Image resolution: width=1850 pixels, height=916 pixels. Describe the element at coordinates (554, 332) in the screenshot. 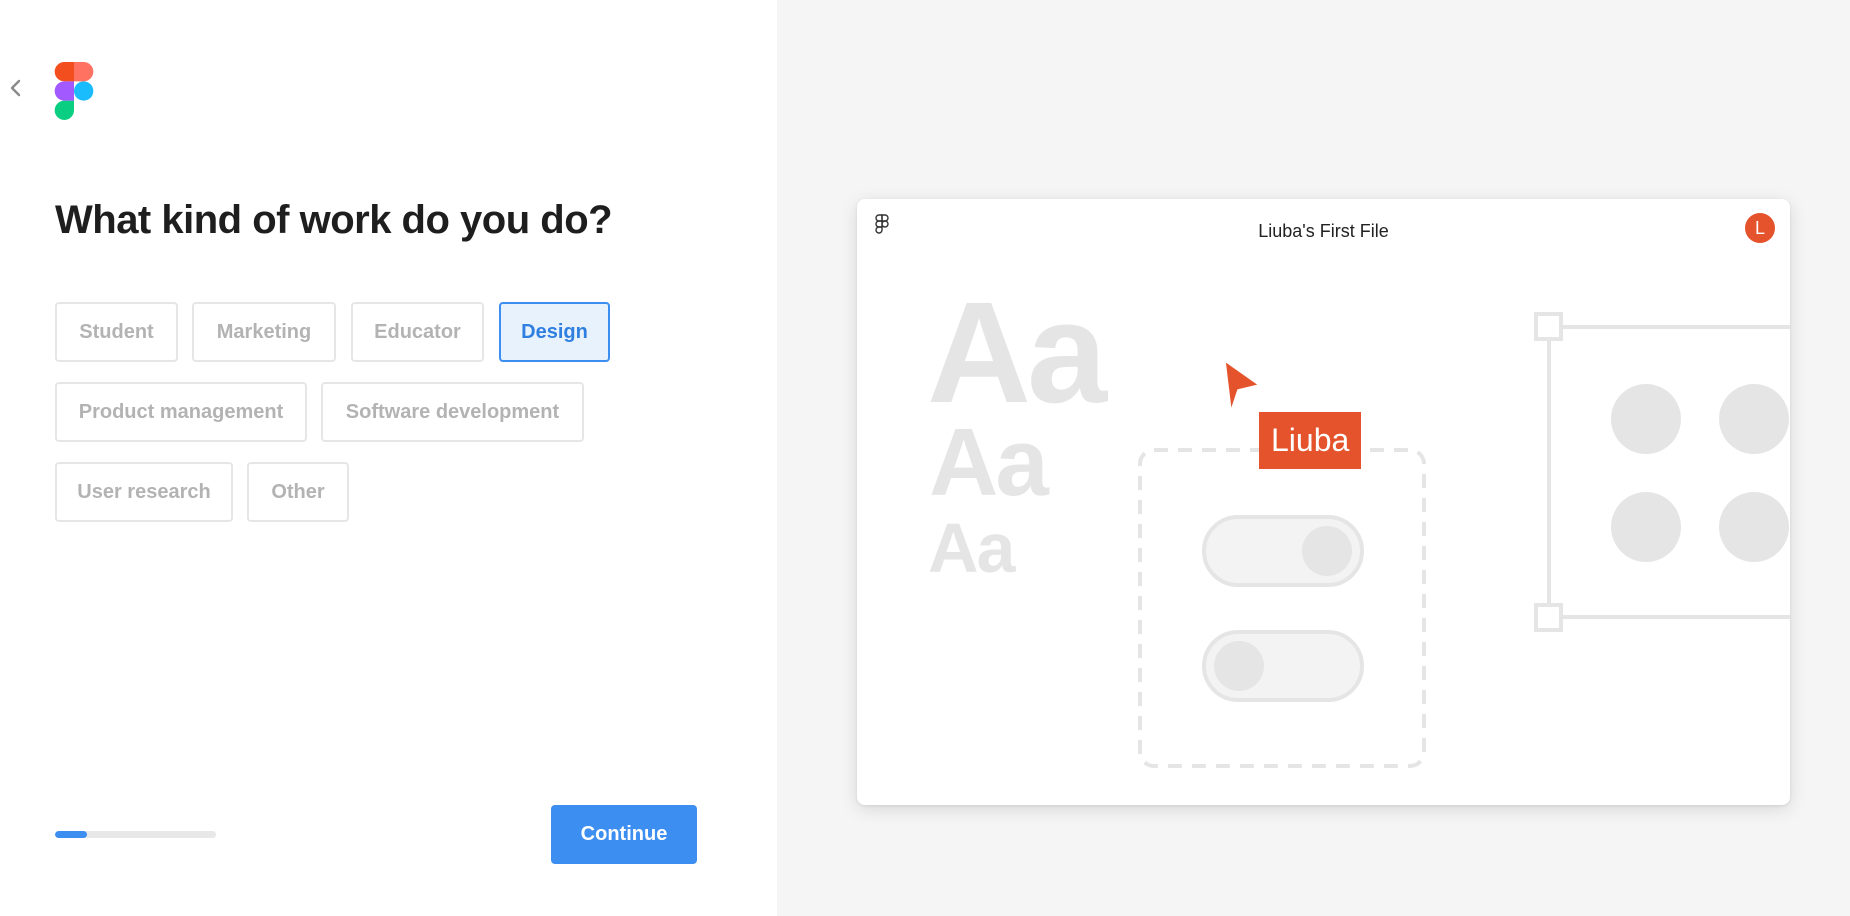

I see `option-design: Design` at that location.